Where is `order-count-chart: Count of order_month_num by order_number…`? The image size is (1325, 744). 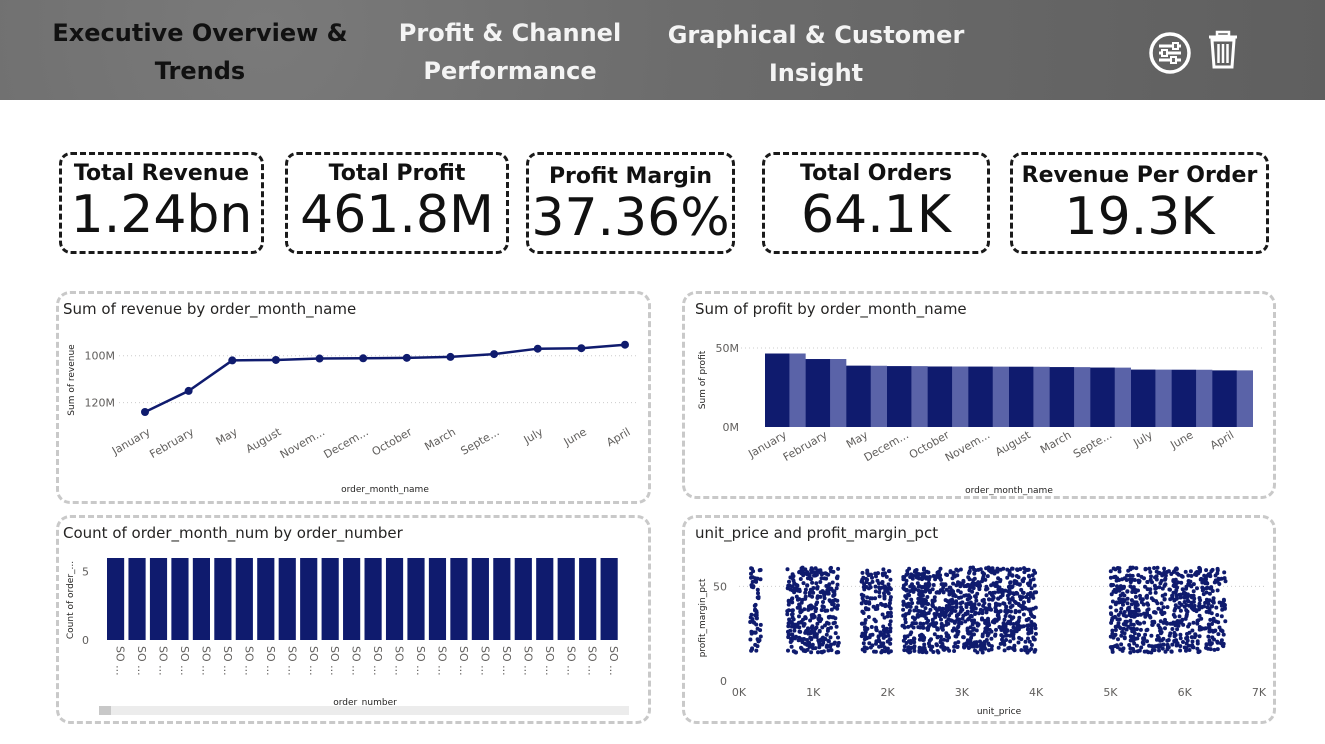 order-count-chart: Count of order_month_num by order_number… is located at coordinates (353, 619).